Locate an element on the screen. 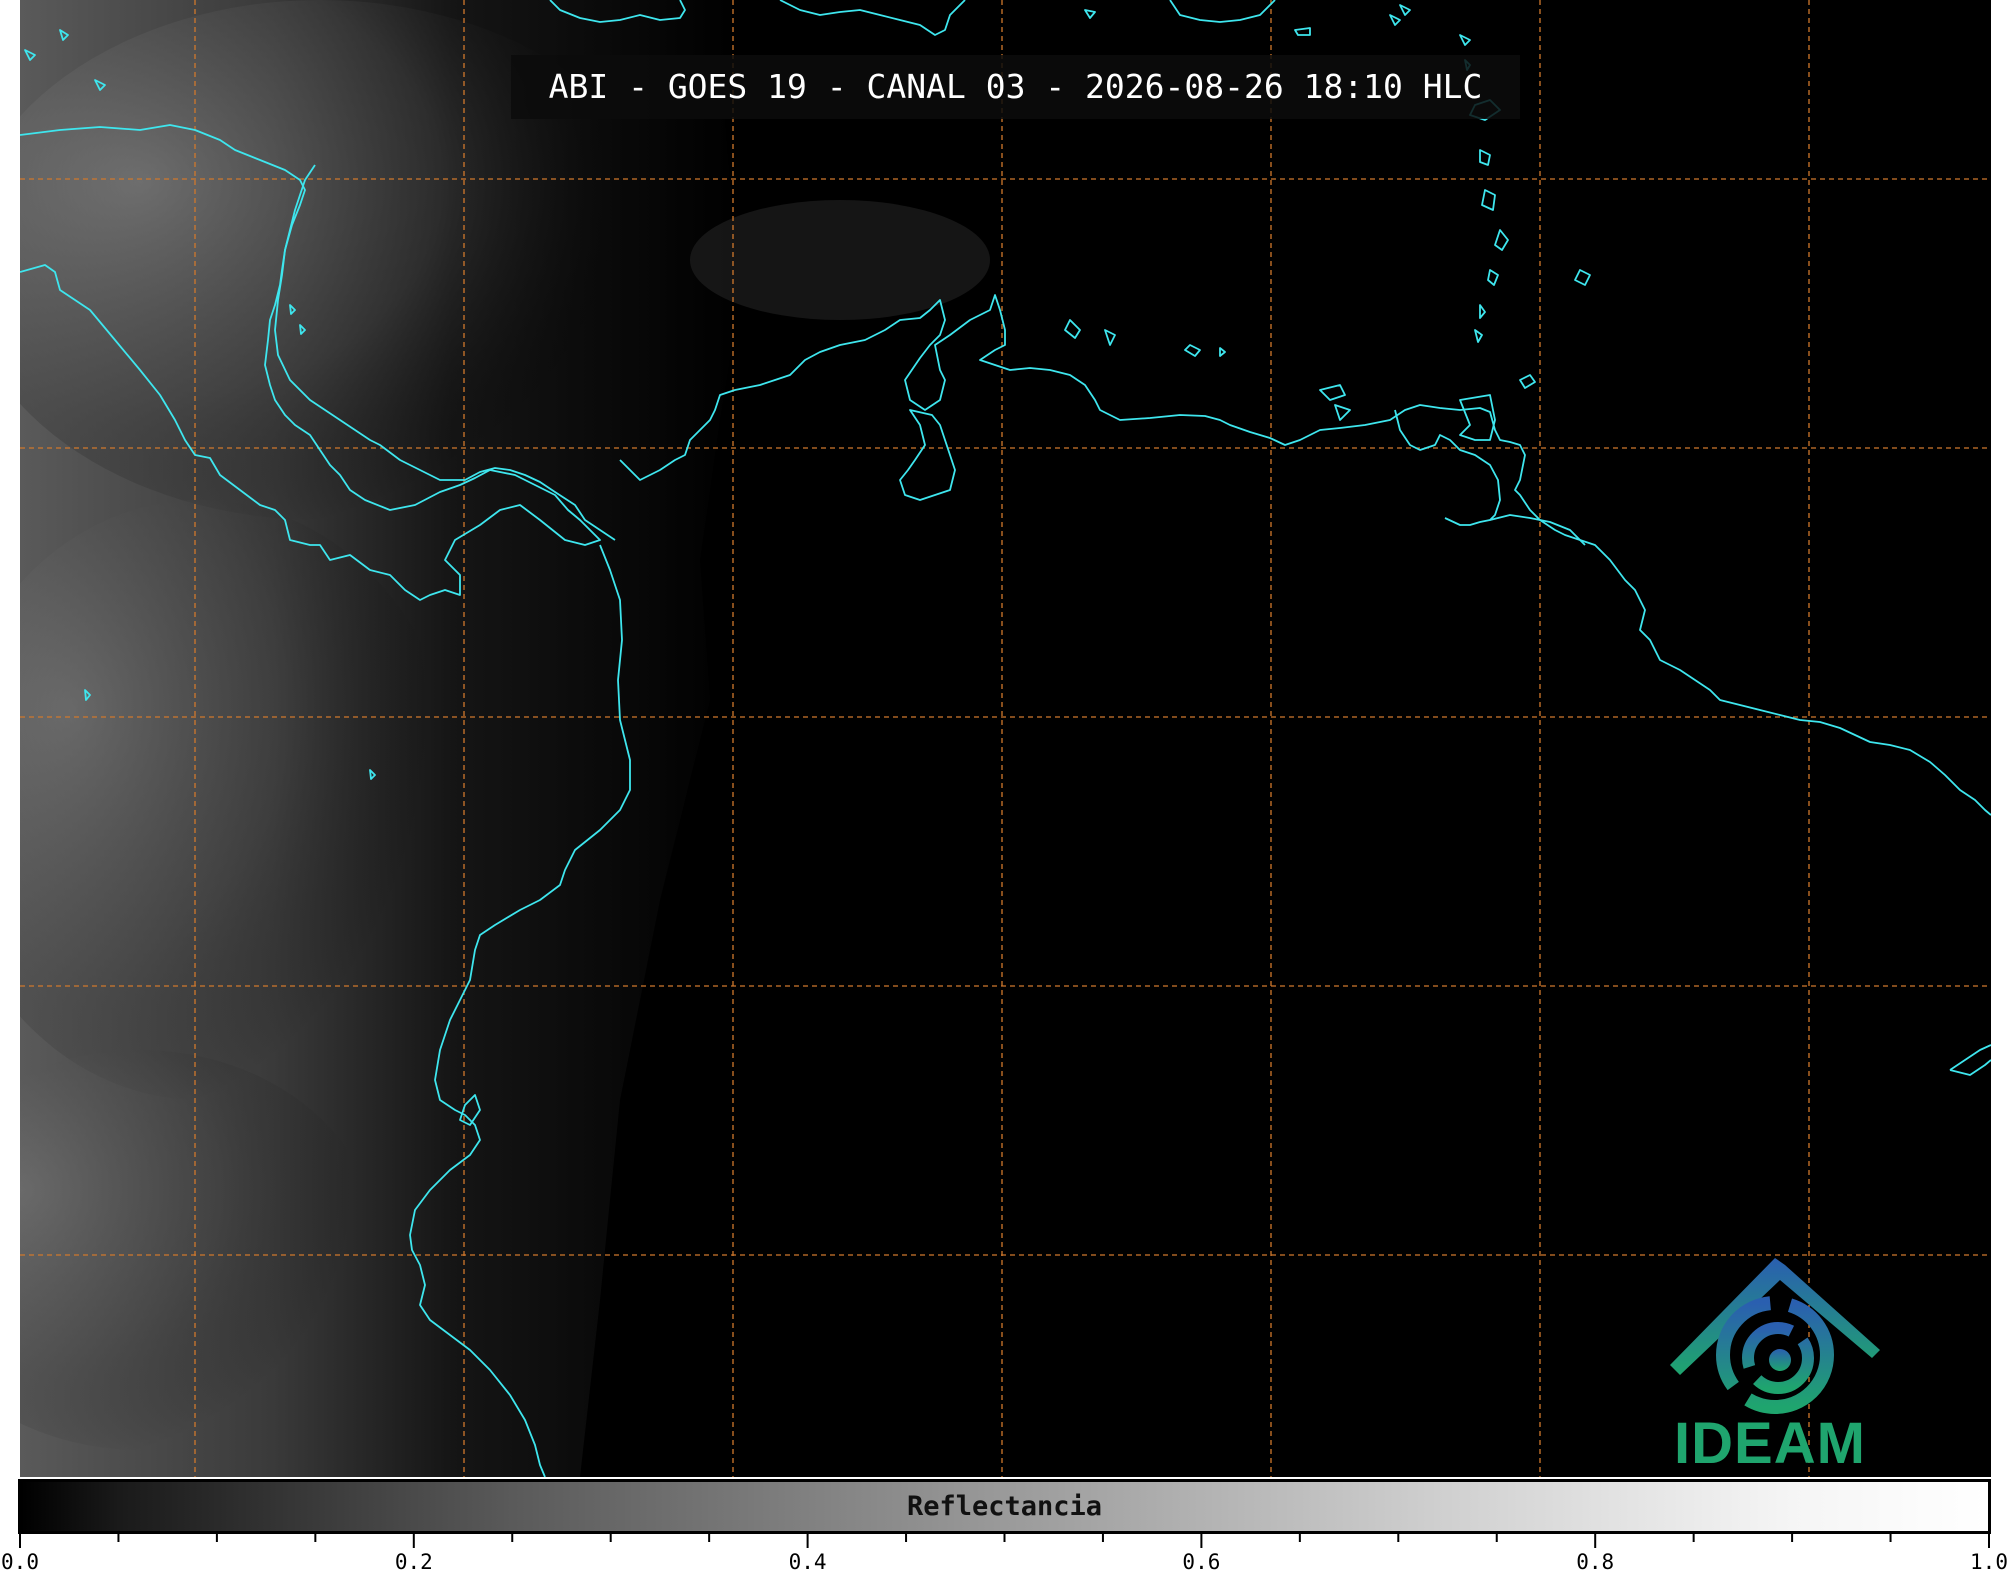 The image size is (2011, 1577). colorbar-tick-label: 0.2 is located at coordinates (413, 1562).